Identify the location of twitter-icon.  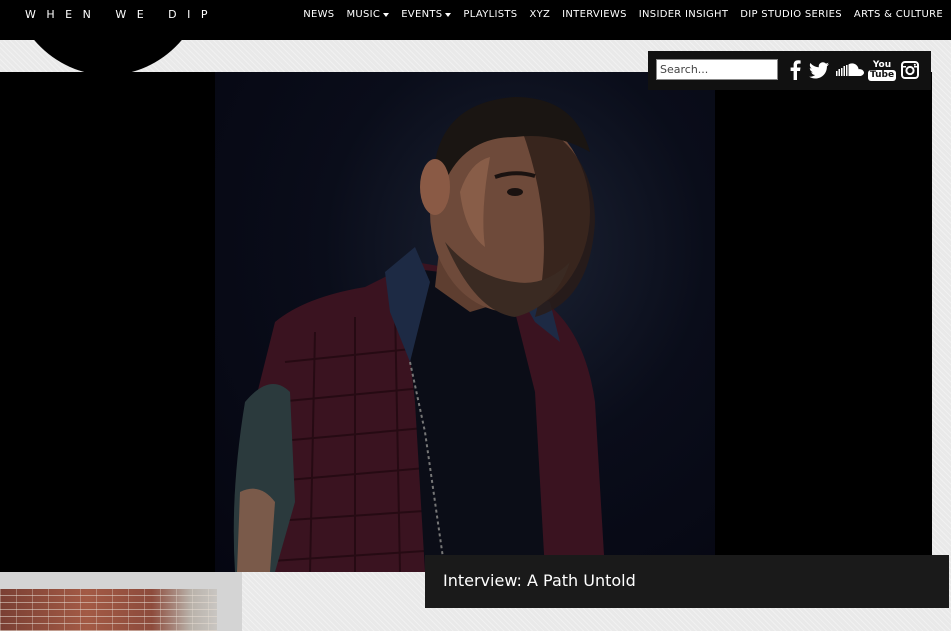
(819, 70).